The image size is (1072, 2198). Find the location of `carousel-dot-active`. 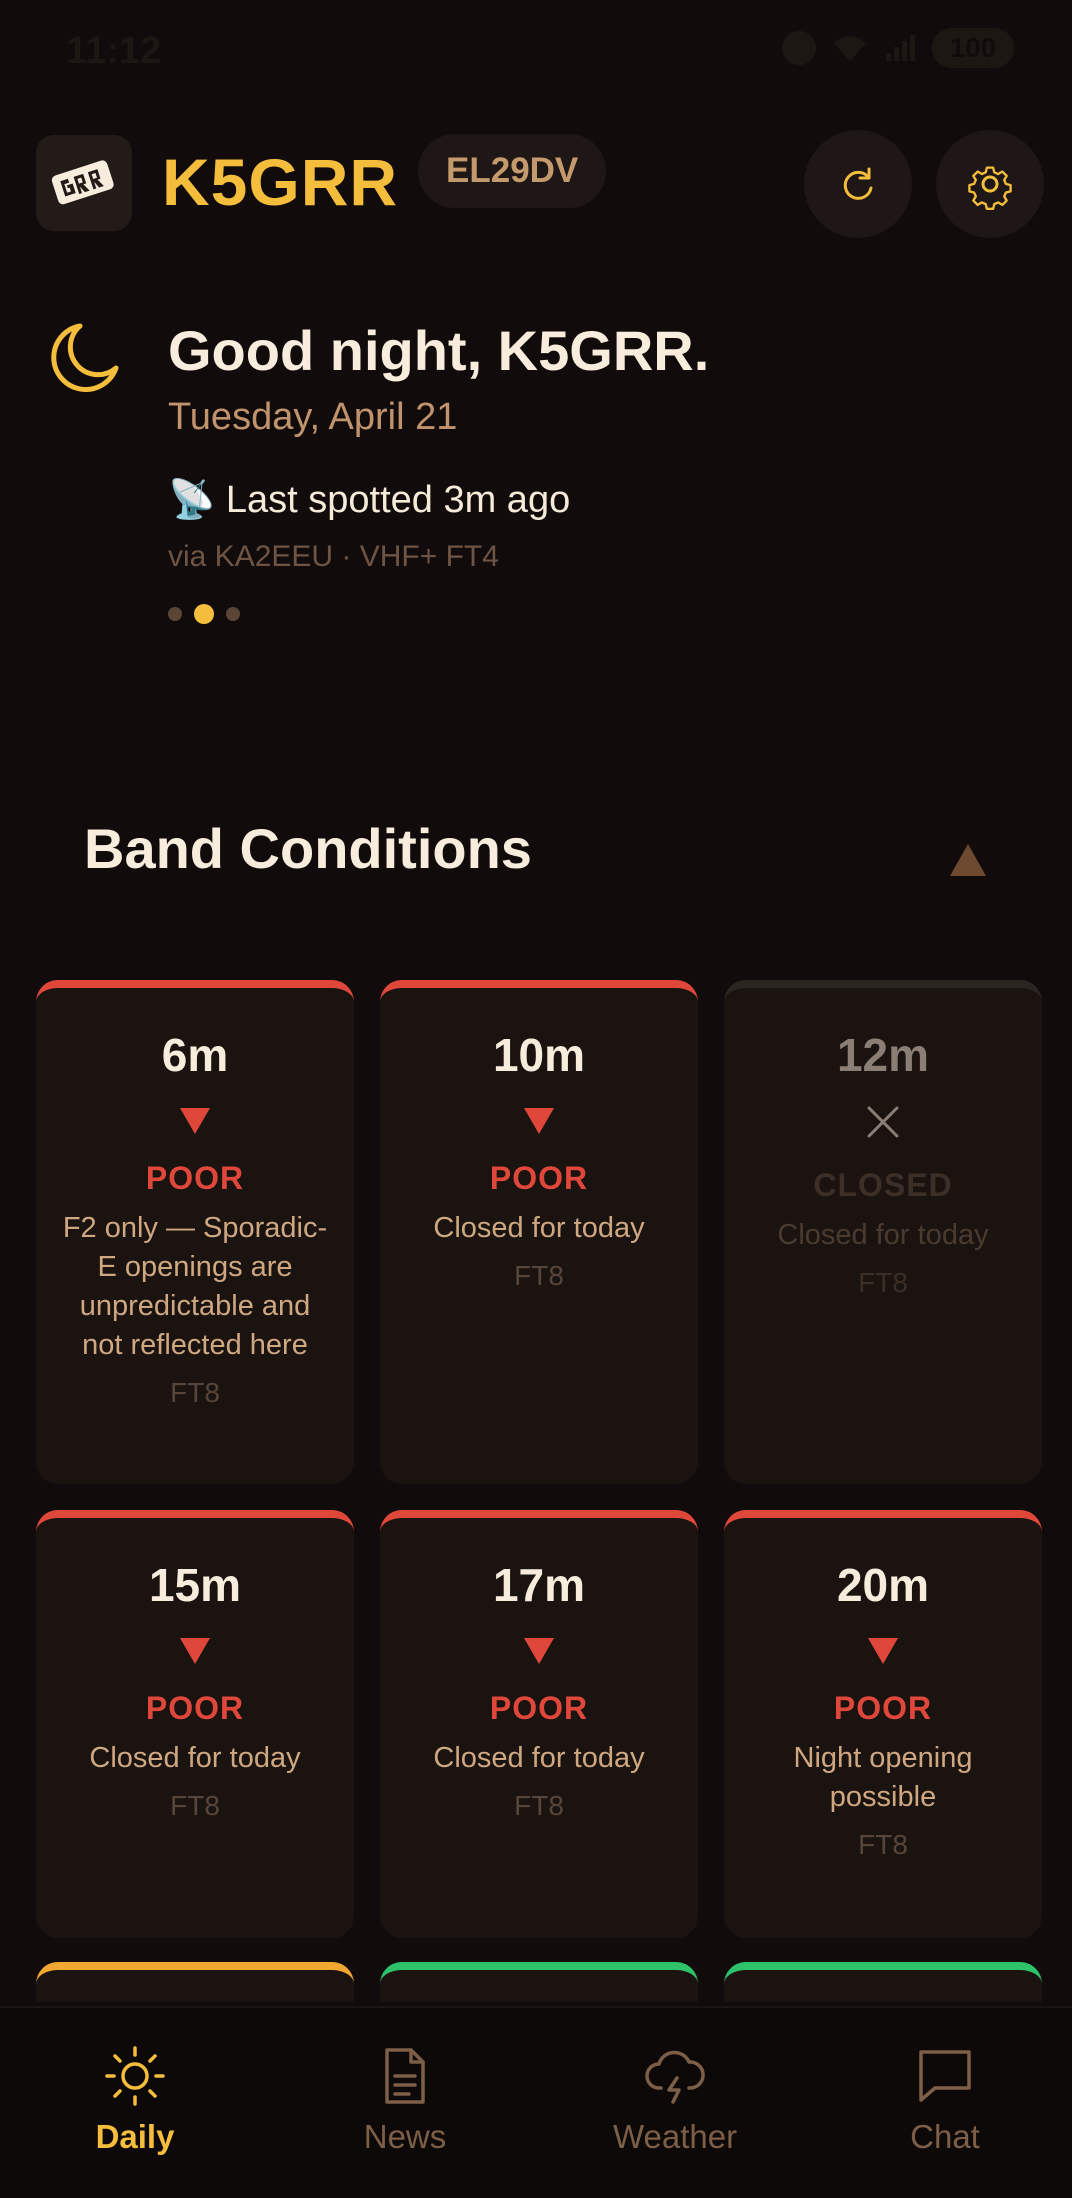

carousel-dot-active is located at coordinates (204, 614).